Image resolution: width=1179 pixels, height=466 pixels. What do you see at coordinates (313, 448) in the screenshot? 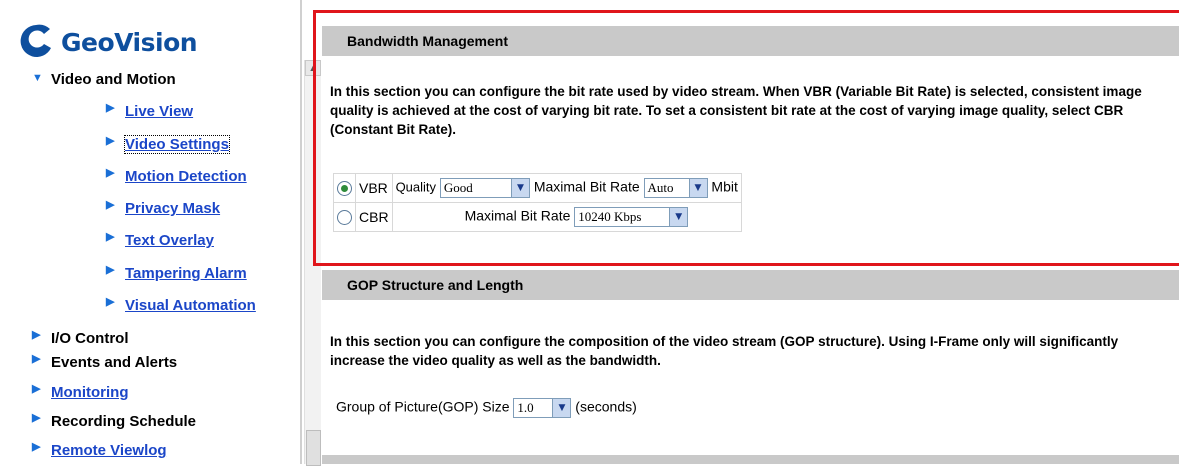
I see `scroll-thumb` at bounding box center [313, 448].